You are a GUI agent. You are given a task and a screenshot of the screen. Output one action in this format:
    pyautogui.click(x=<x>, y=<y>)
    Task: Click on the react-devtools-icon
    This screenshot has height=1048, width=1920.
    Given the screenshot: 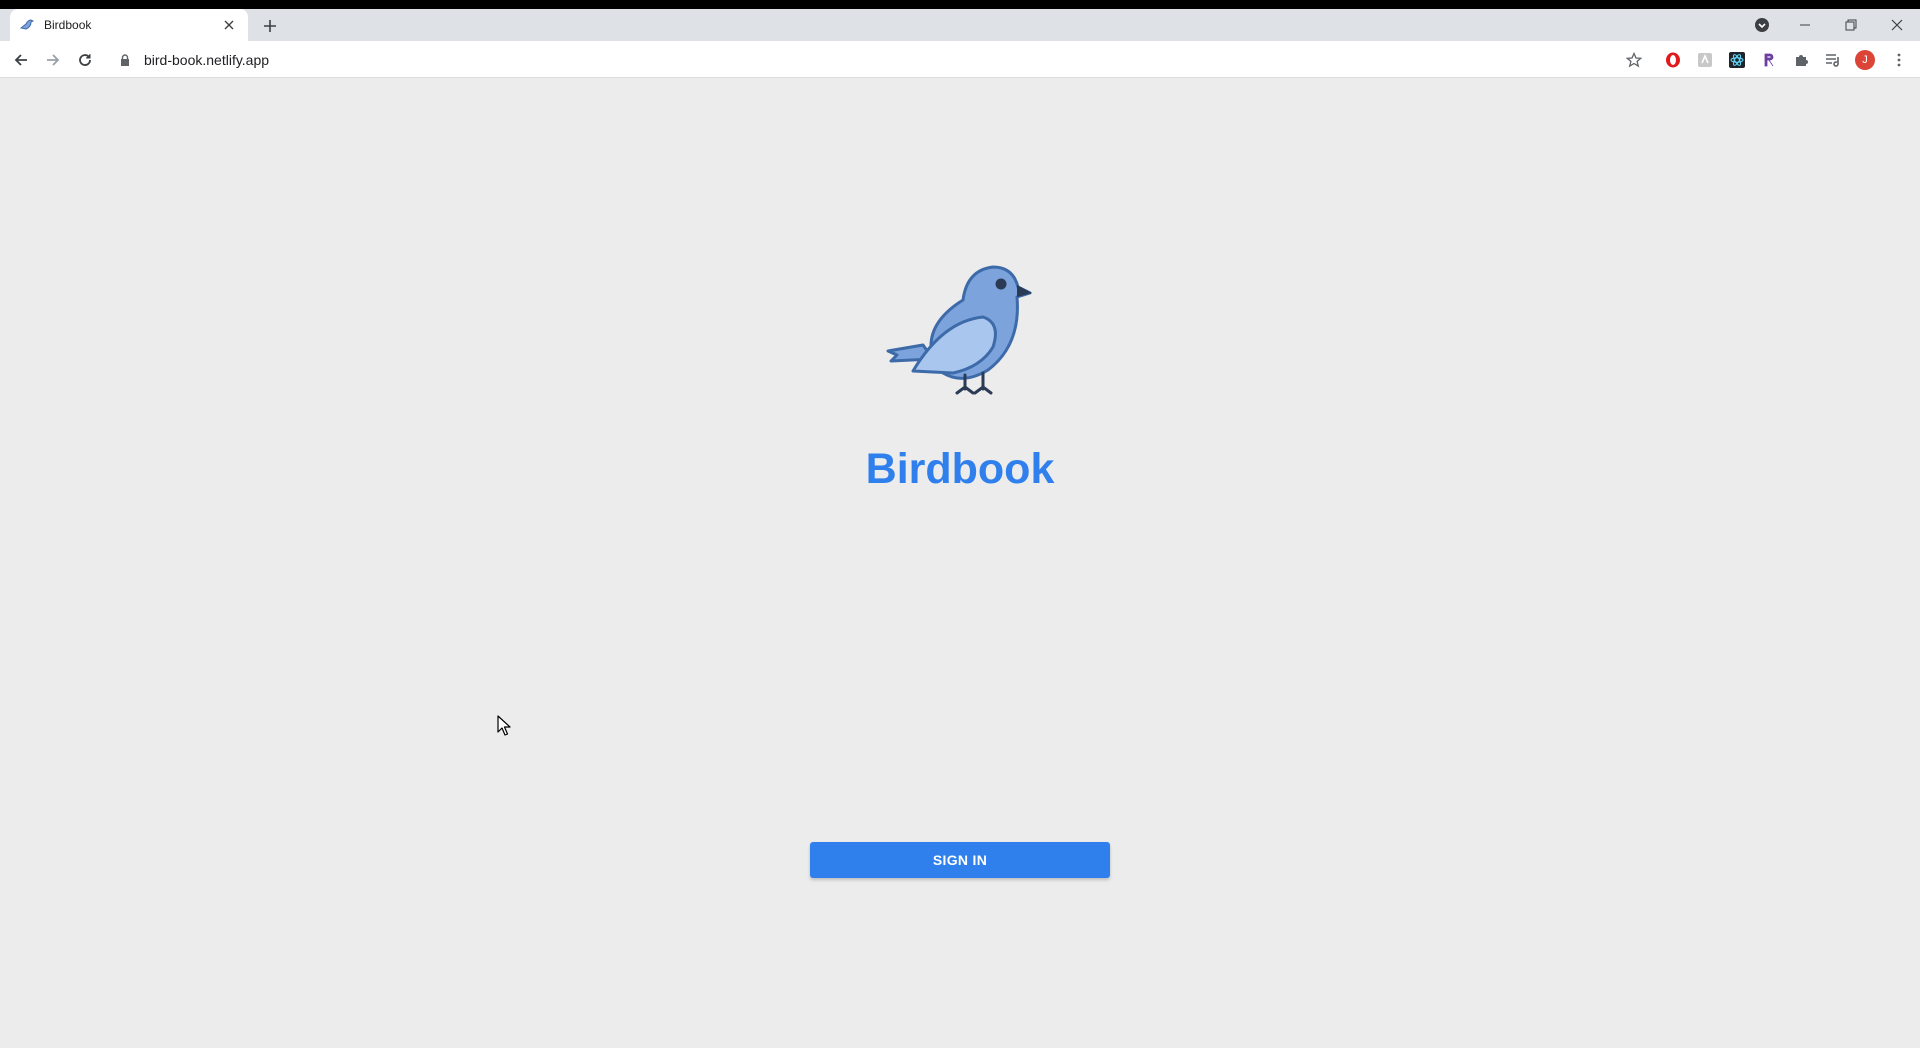 What is the action you would take?
    pyautogui.click(x=1737, y=60)
    